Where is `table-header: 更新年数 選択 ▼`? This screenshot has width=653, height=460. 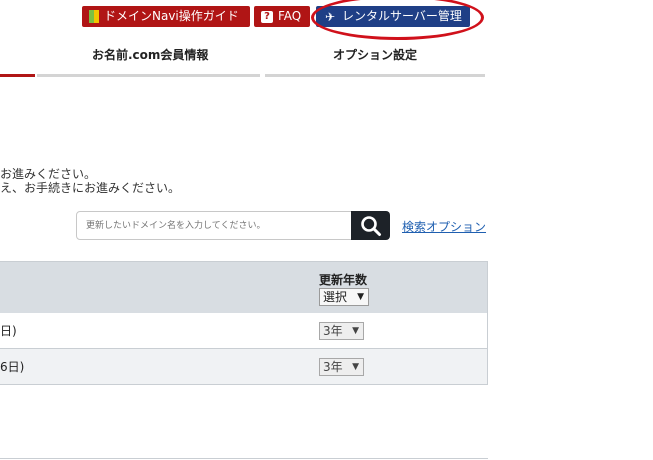
table-header: 更新年数 選択 ▼ is located at coordinates (244, 287).